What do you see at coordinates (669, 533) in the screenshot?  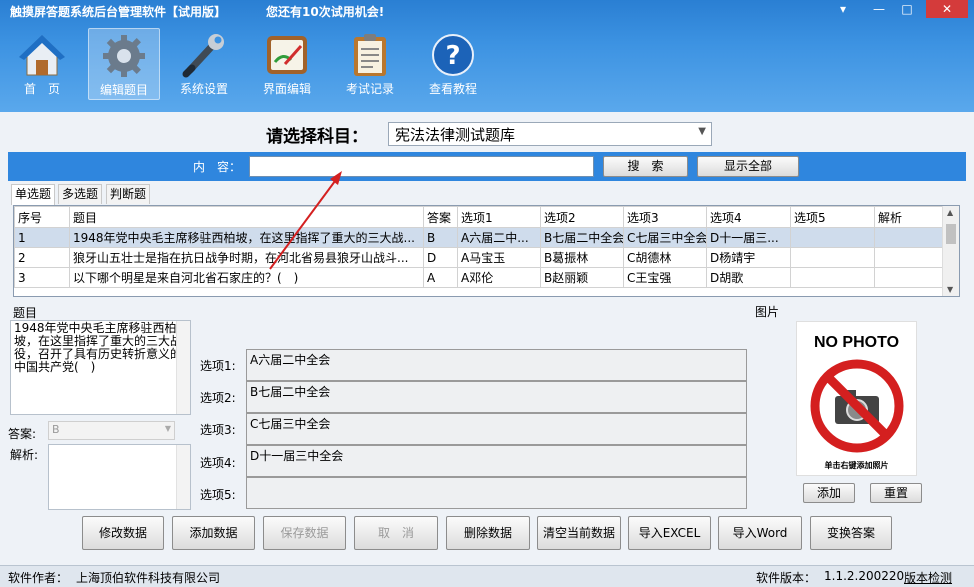 I see `import-excel-button: 导入EXCEL` at bounding box center [669, 533].